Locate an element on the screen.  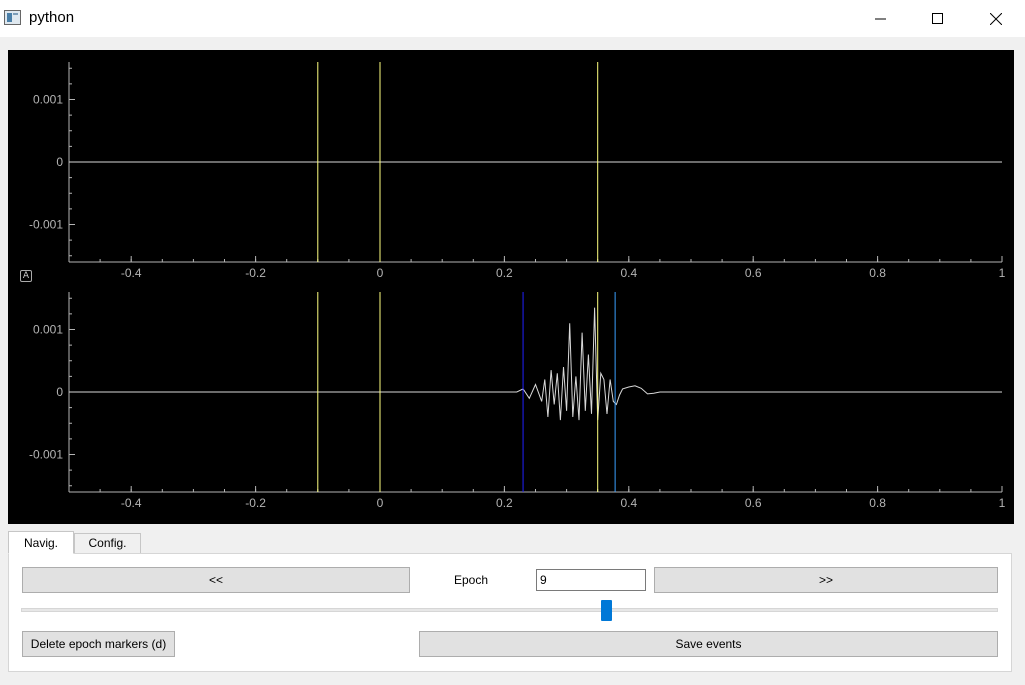
tab-config: Config. is located at coordinates (107, 543).